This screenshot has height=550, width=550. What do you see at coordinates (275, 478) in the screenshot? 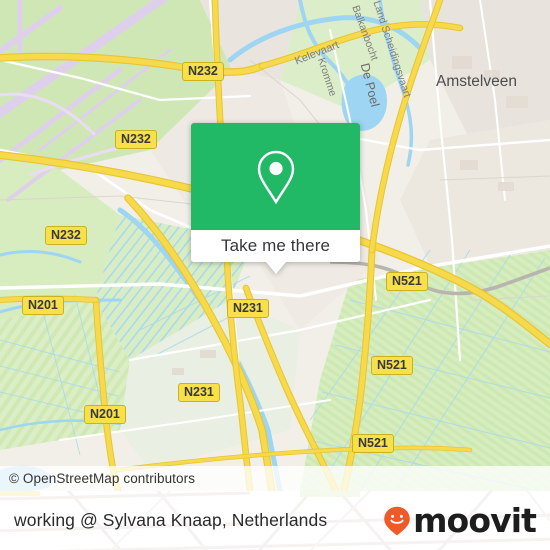
I see `map-attribution-bar: © OpenStreetMap contributors` at bounding box center [275, 478].